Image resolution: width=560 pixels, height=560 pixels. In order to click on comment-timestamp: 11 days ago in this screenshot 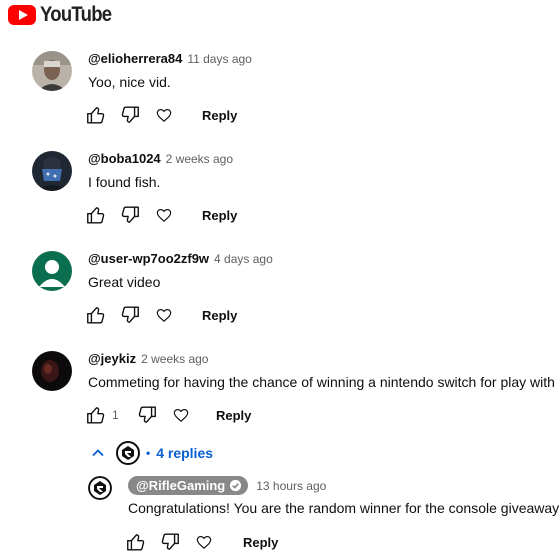, I will do `click(219, 59)`.